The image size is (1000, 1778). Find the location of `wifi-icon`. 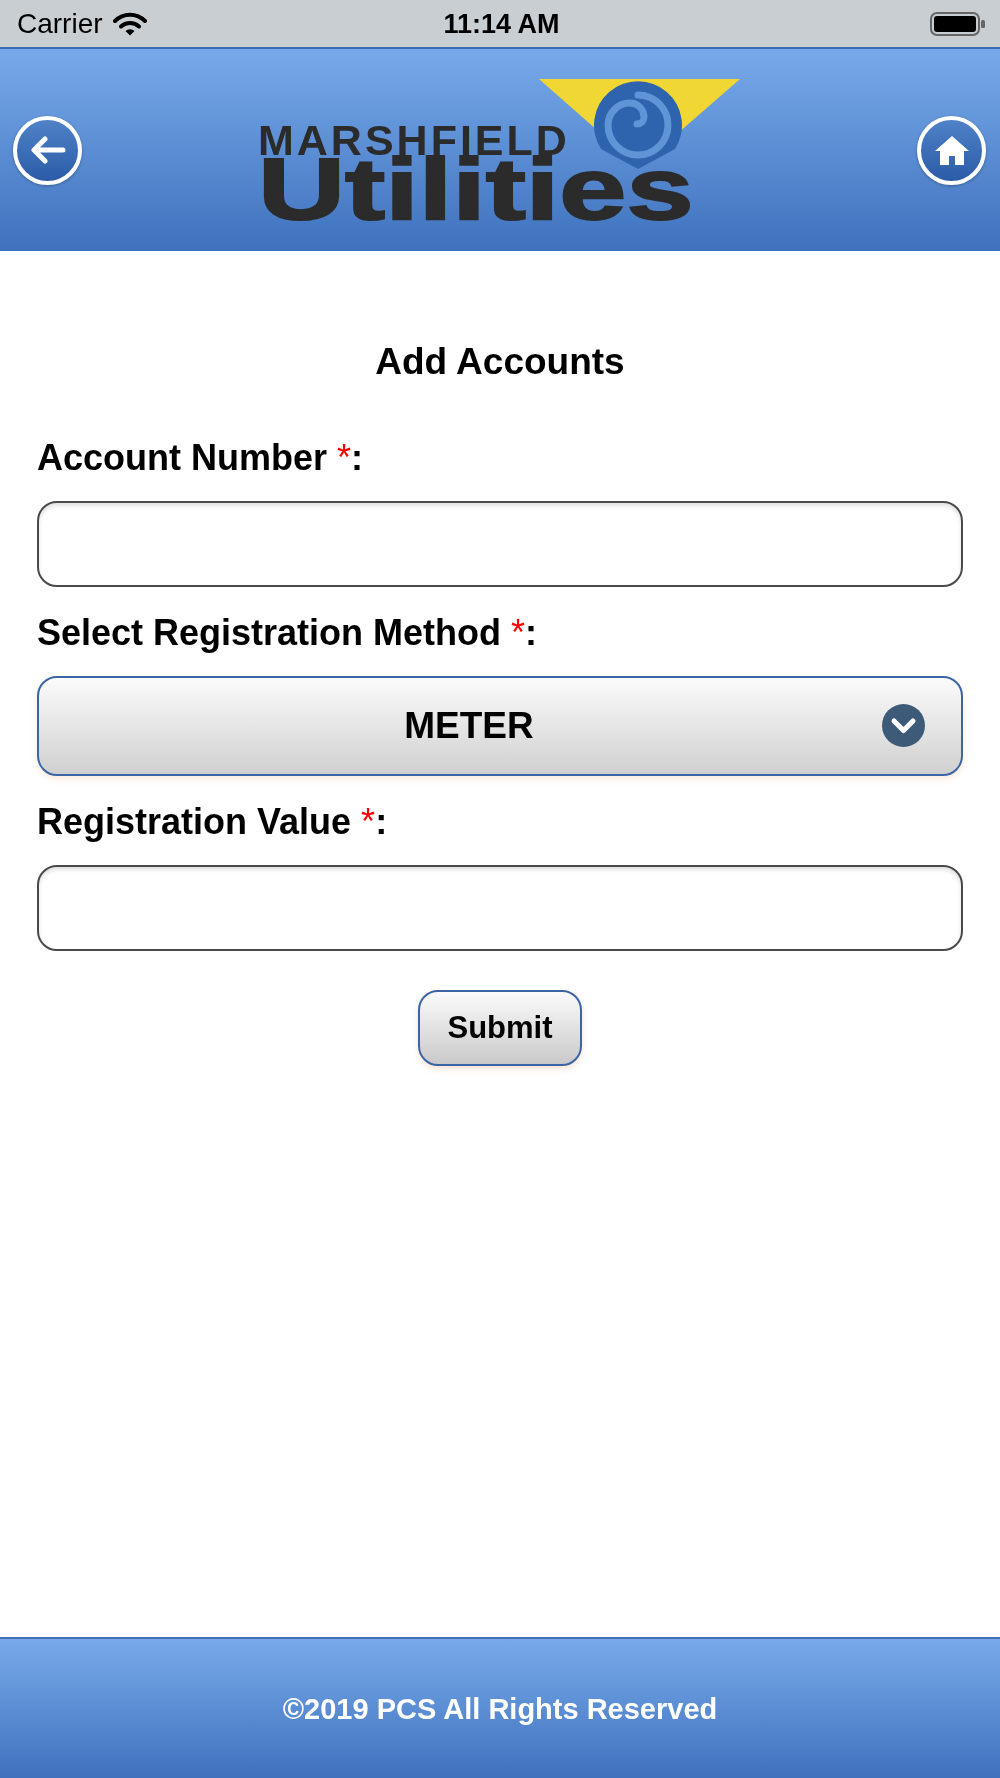

wifi-icon is located at coordinates (129, 23).